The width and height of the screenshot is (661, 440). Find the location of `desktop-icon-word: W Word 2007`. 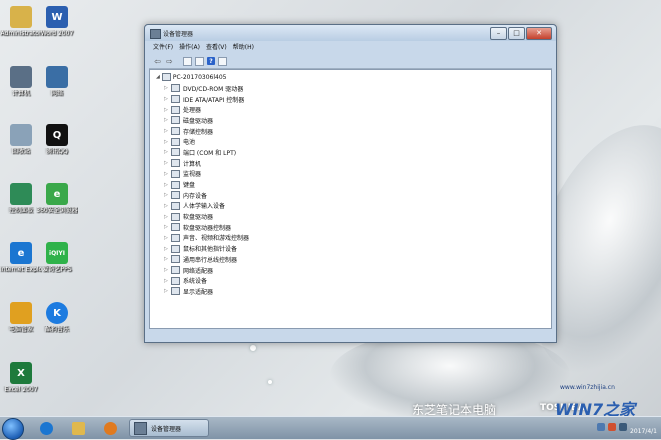

desktop-icon-word: W Word 2007 is located at coordinates (57, 21).